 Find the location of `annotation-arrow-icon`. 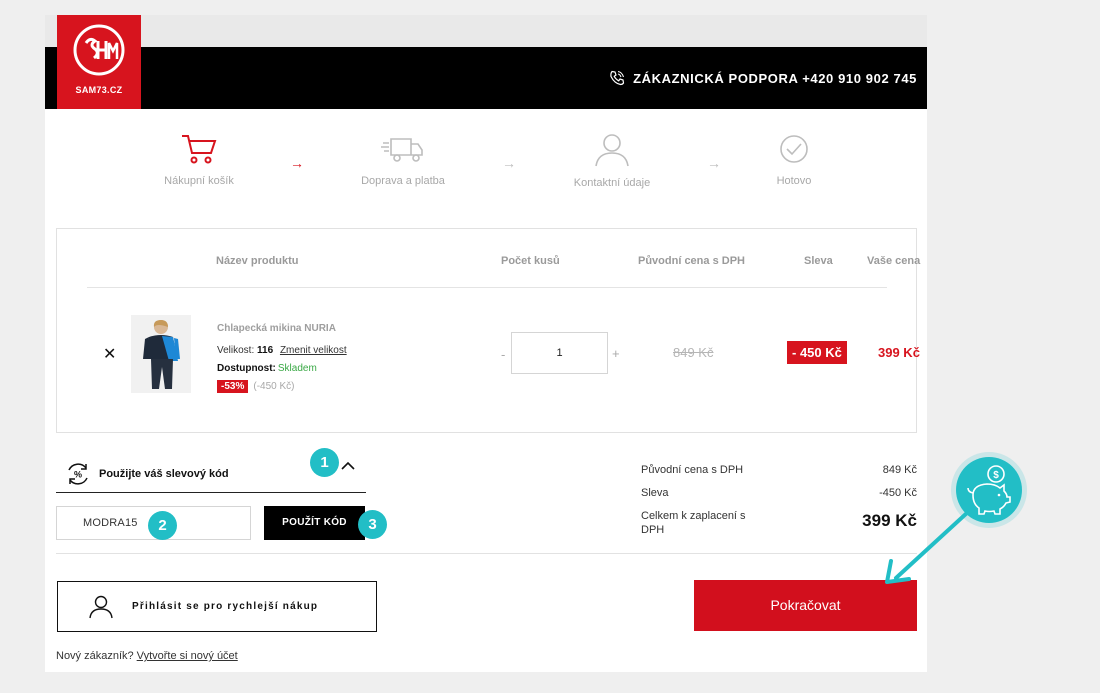

annotation-arrow-icon is located at coordinates (927, 547).